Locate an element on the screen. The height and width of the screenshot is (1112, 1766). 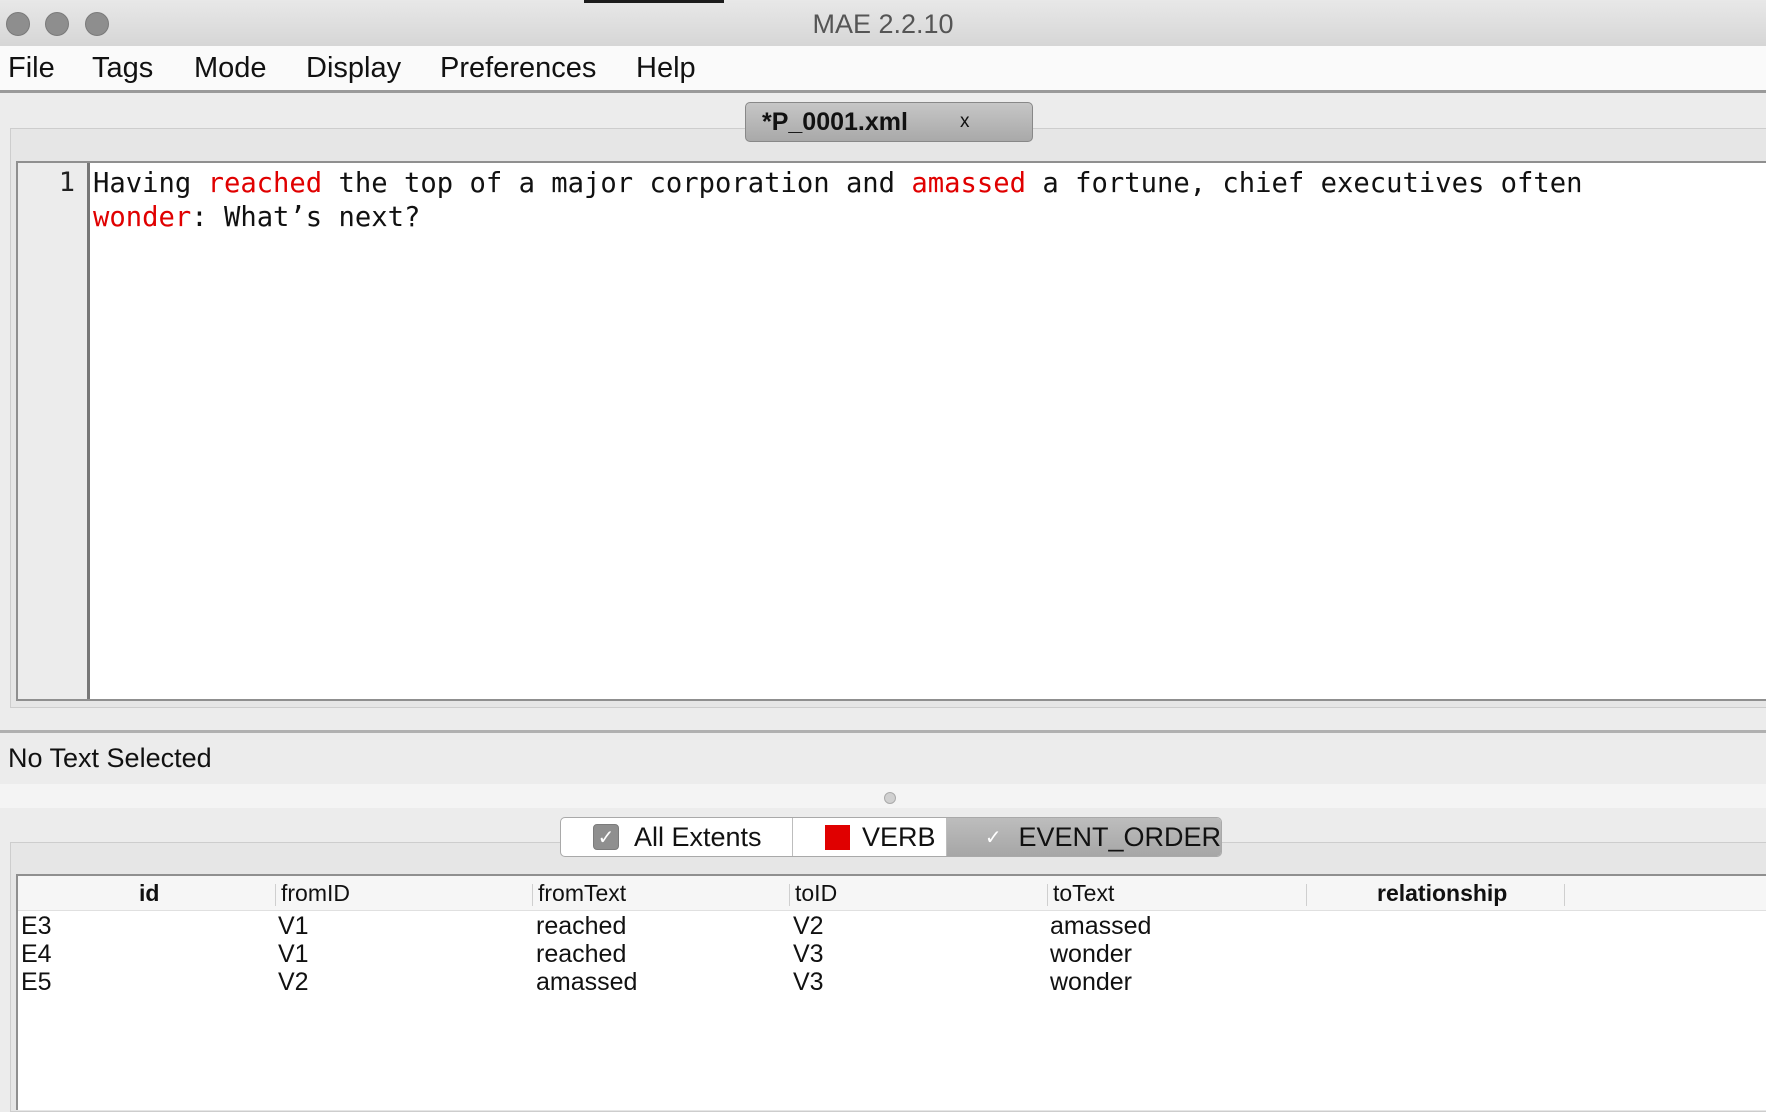
tab-all-extents: ✓ All Extents is located at coordinates (676, 837).